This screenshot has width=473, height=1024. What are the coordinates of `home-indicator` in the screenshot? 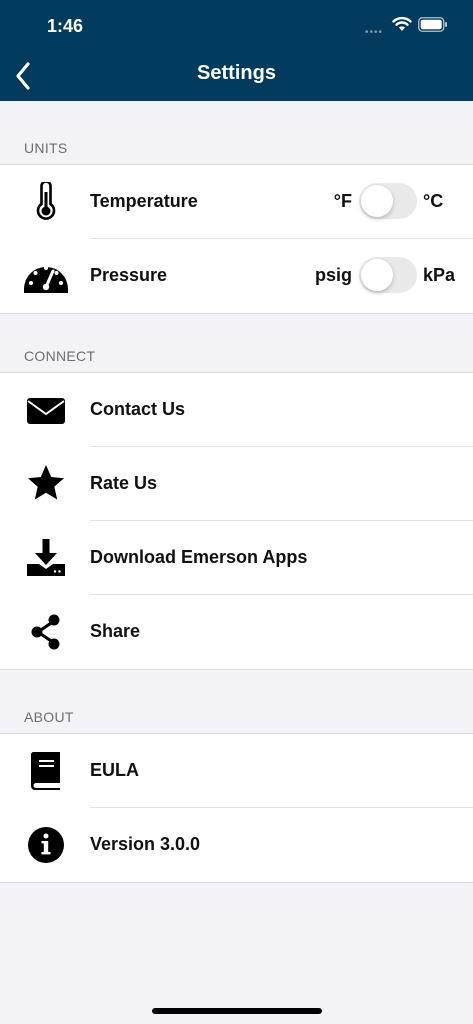 It's located at (237, 1011).